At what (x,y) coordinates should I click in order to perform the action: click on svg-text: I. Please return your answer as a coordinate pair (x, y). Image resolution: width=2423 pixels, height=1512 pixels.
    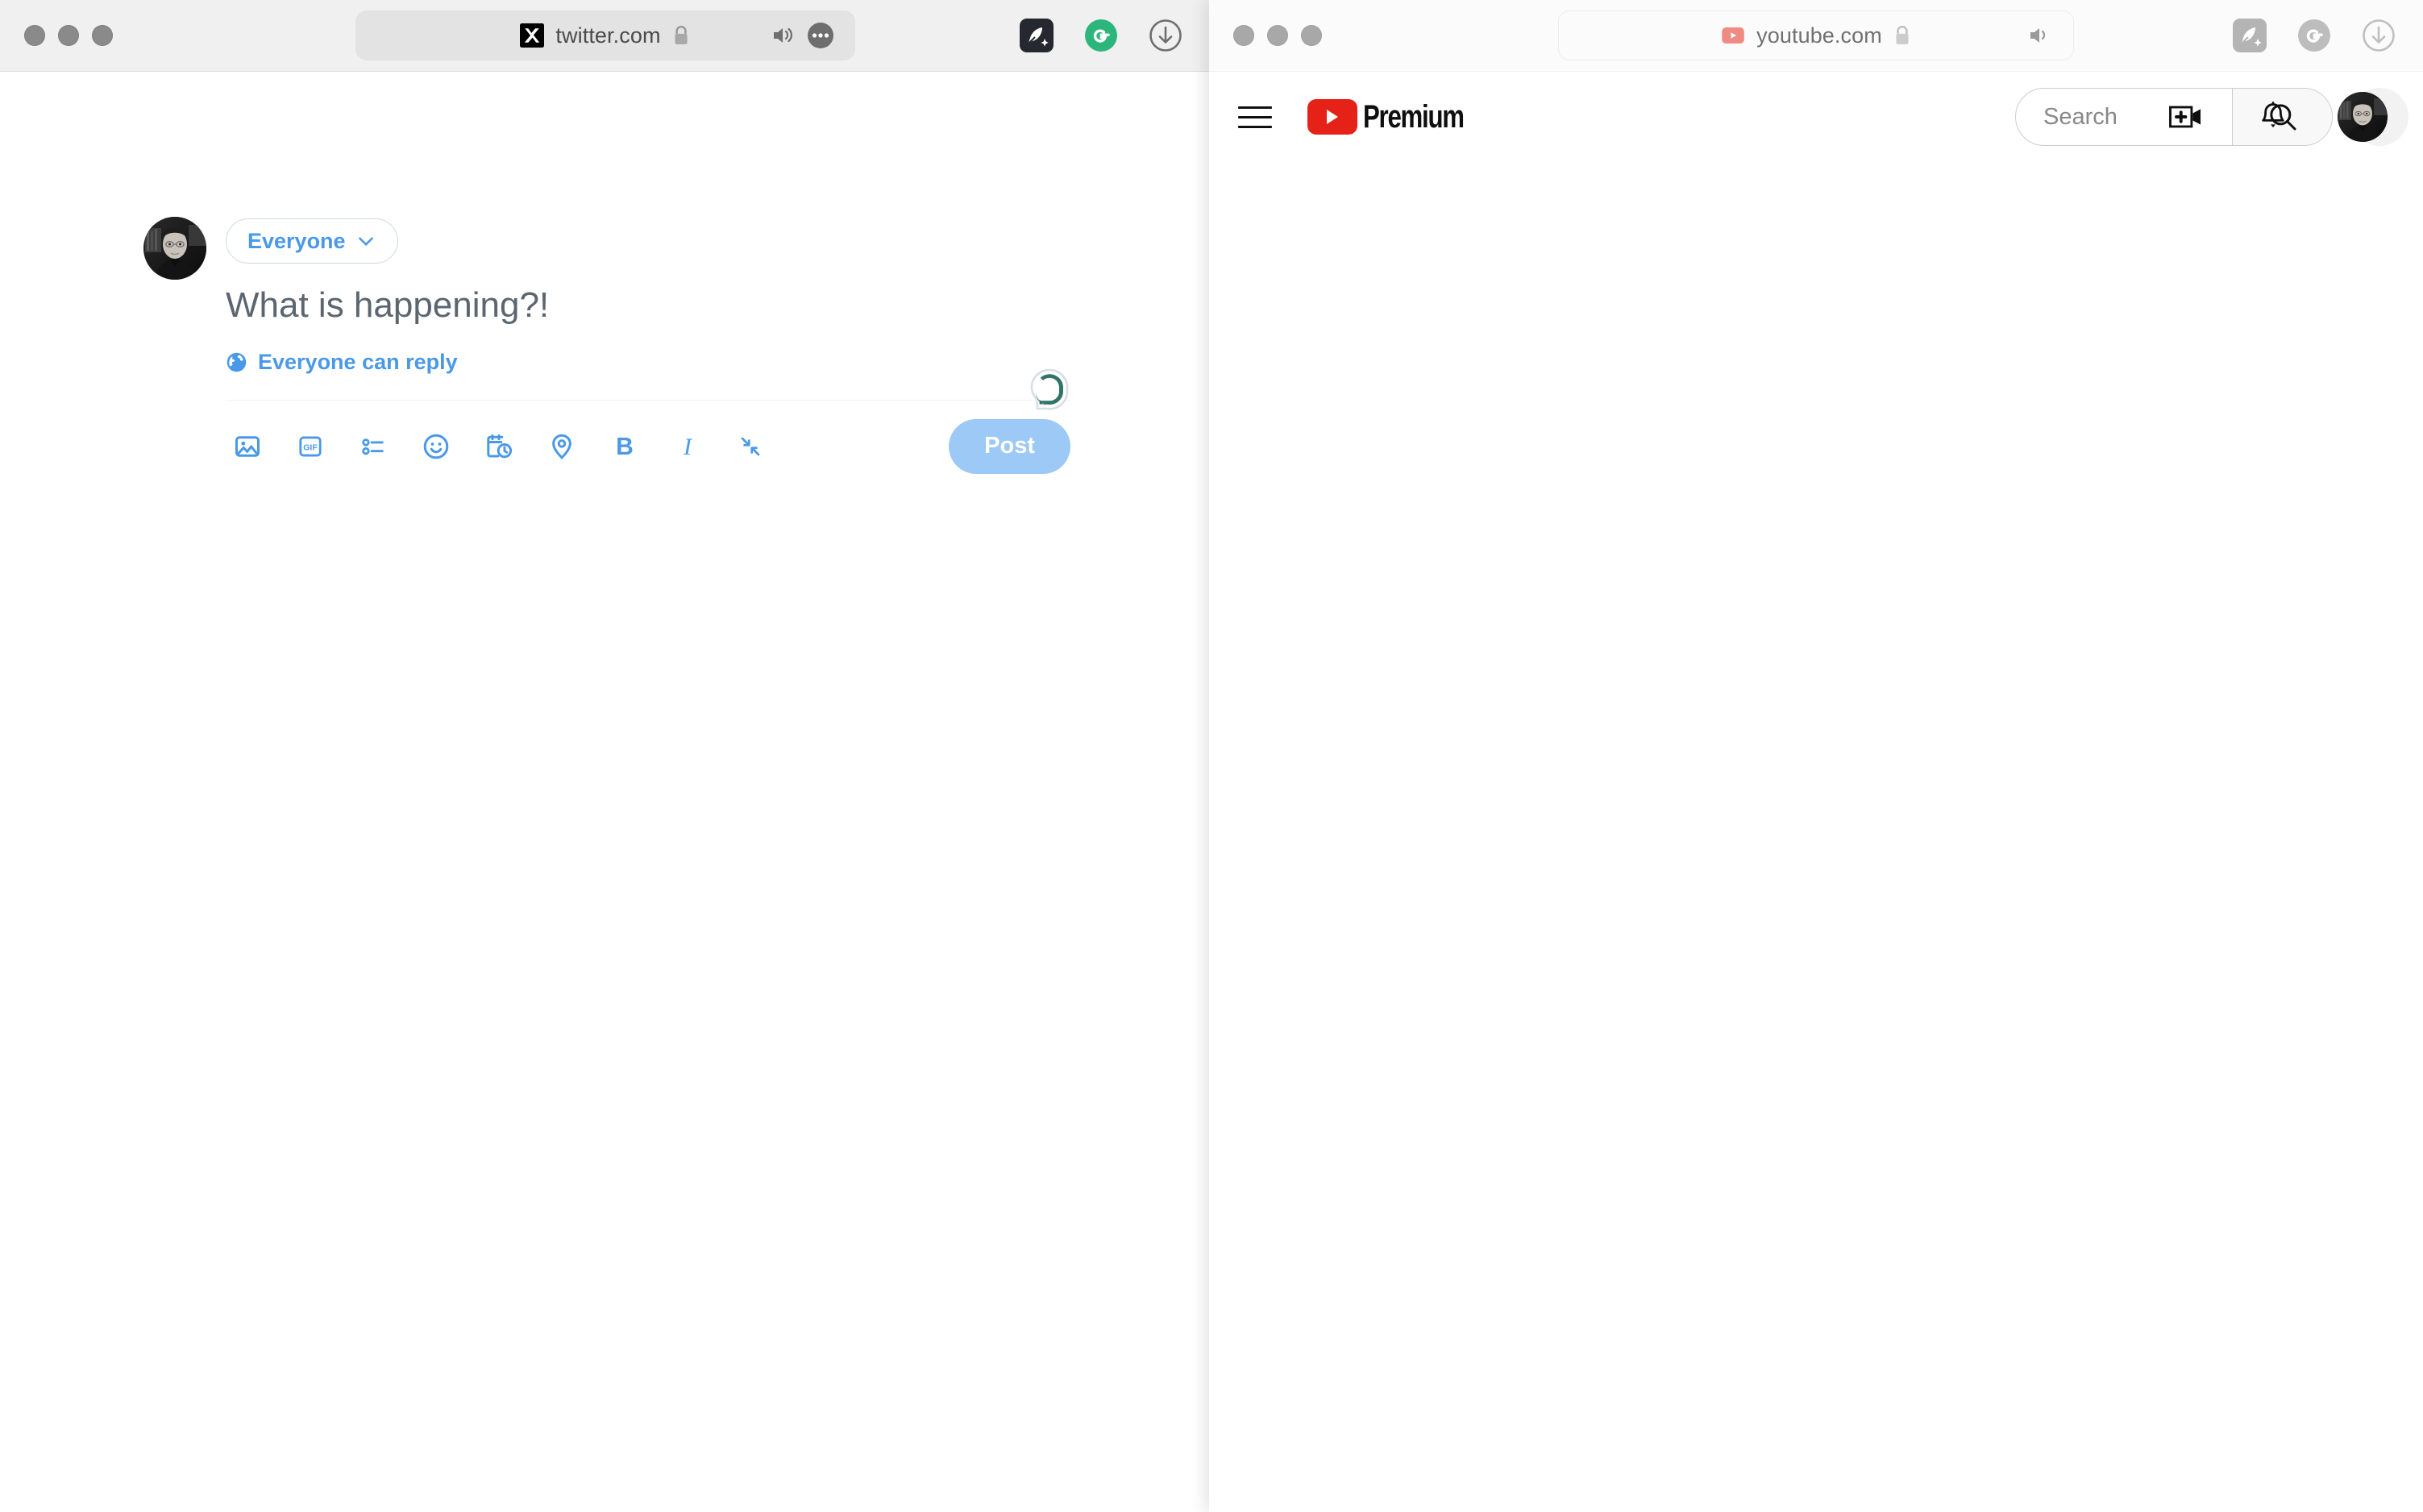
    Looking at the image, I should click on (688, 446).